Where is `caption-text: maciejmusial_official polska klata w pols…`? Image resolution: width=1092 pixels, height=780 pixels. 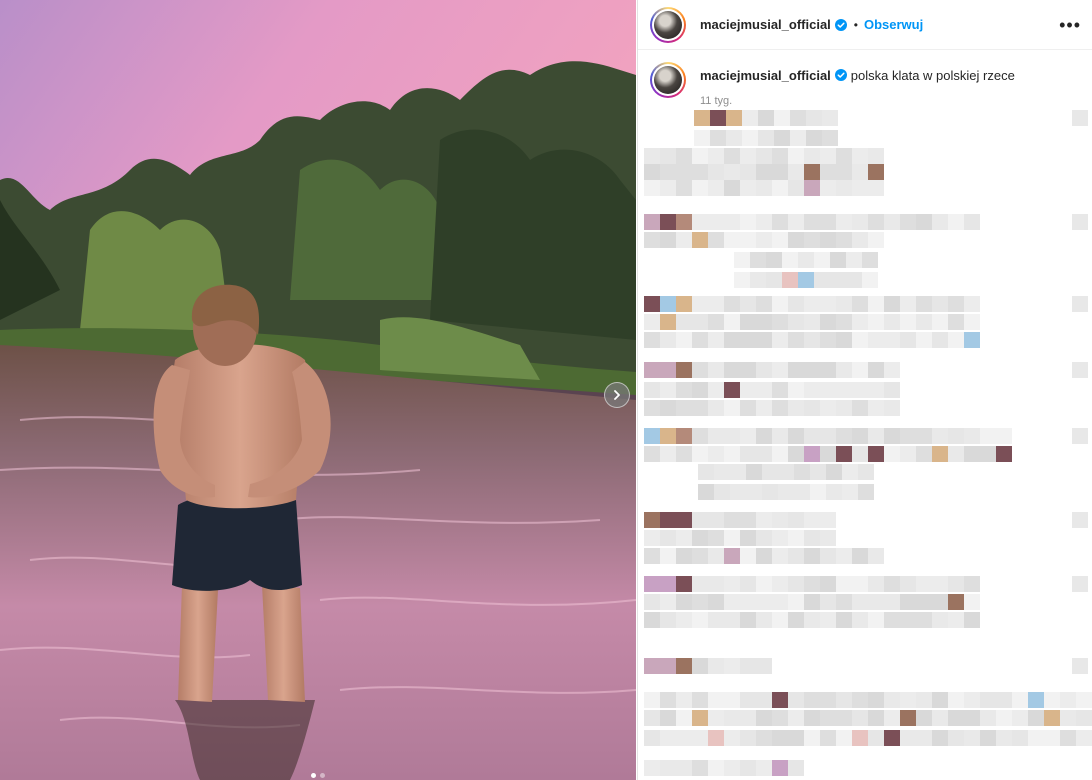
caption-text: maciejmusial_official polska klata w pols… is located at coordinates (857, 76).